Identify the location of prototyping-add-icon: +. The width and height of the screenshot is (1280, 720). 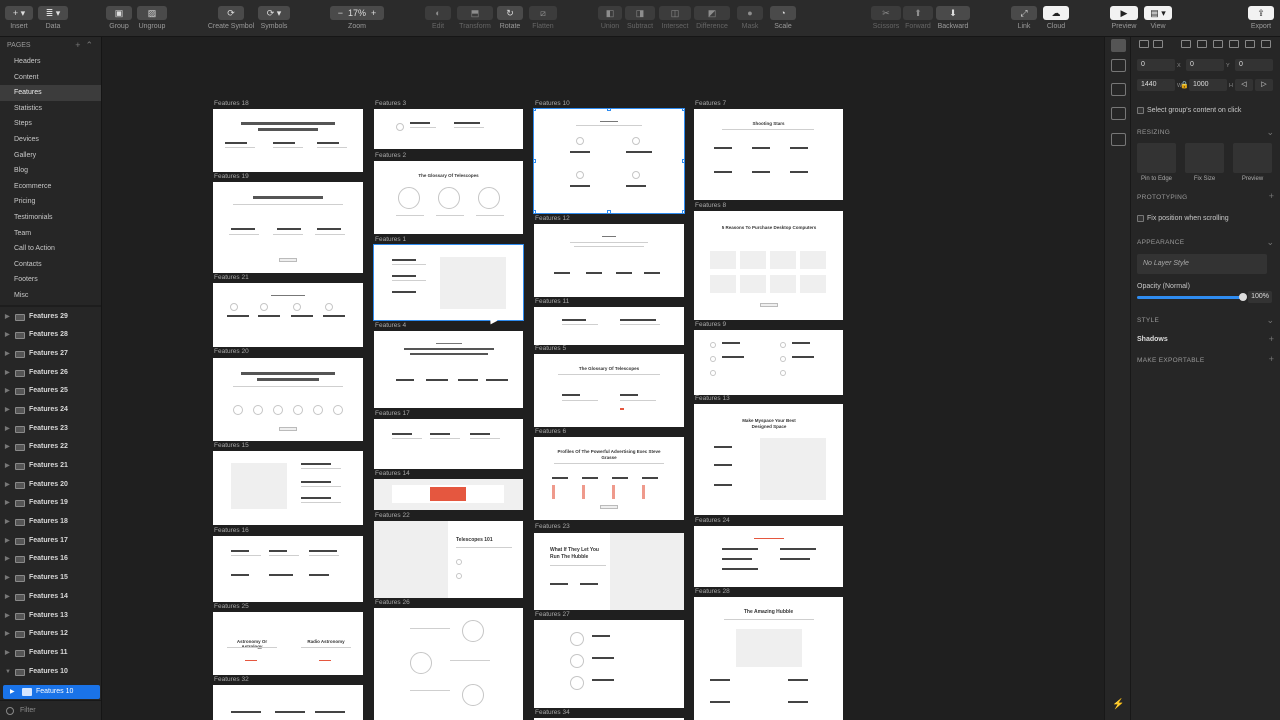
(1271, 196).